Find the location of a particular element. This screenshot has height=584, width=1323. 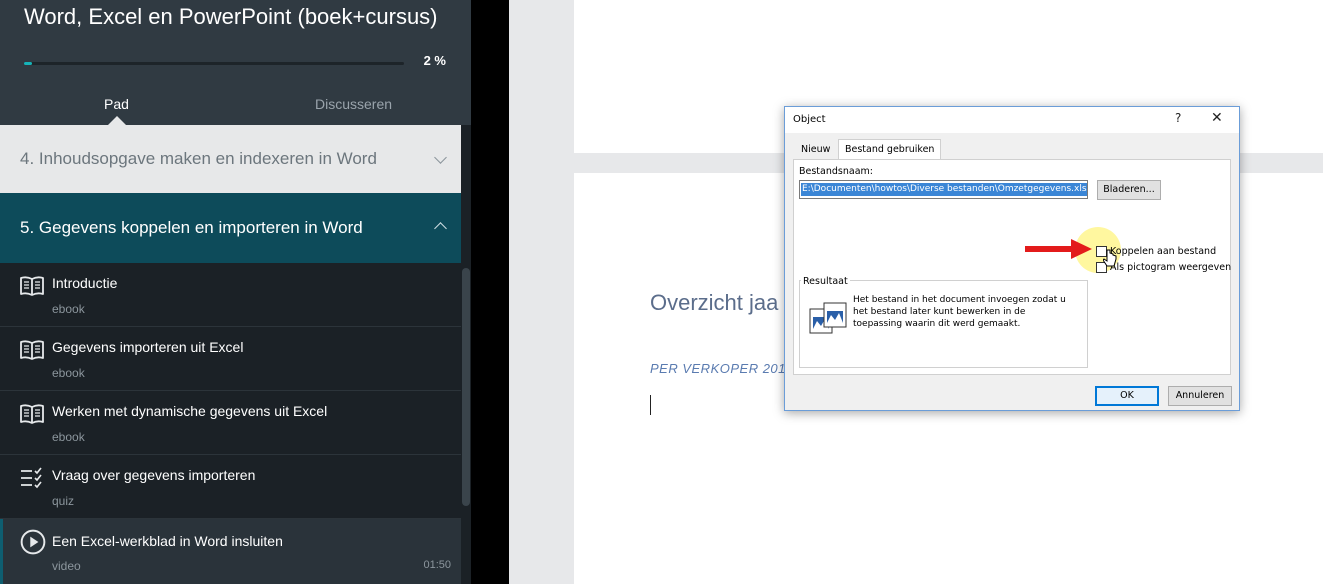

lesson-title: Werken met dynamische gegevens uit Excel is located at coordinates (190, 411).